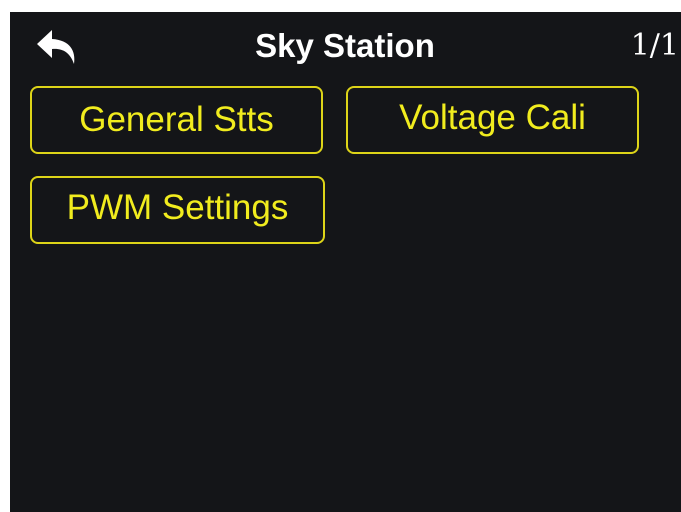 The height and width of the screenshot is (512, 681). What do you see at coordinates (56, 47) in the screenshot?
I see `back-arrow-icon` at bounding box center [56, 47].